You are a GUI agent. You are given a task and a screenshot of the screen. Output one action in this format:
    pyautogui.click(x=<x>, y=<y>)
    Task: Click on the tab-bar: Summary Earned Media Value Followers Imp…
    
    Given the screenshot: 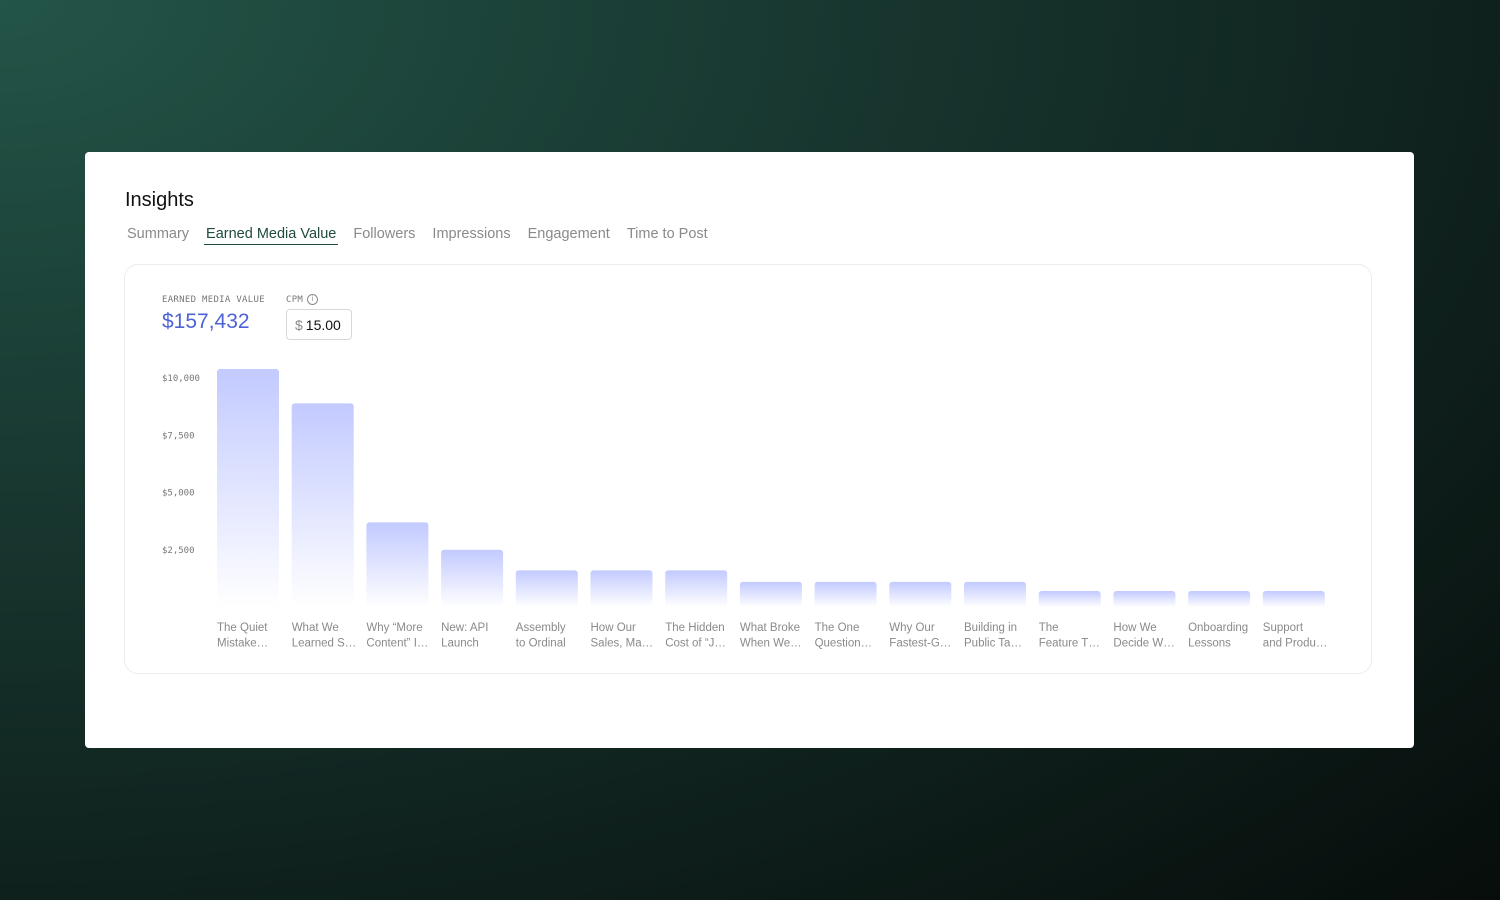 What is the action you would take?
    pyautogui.click(x=417, y=235)
    